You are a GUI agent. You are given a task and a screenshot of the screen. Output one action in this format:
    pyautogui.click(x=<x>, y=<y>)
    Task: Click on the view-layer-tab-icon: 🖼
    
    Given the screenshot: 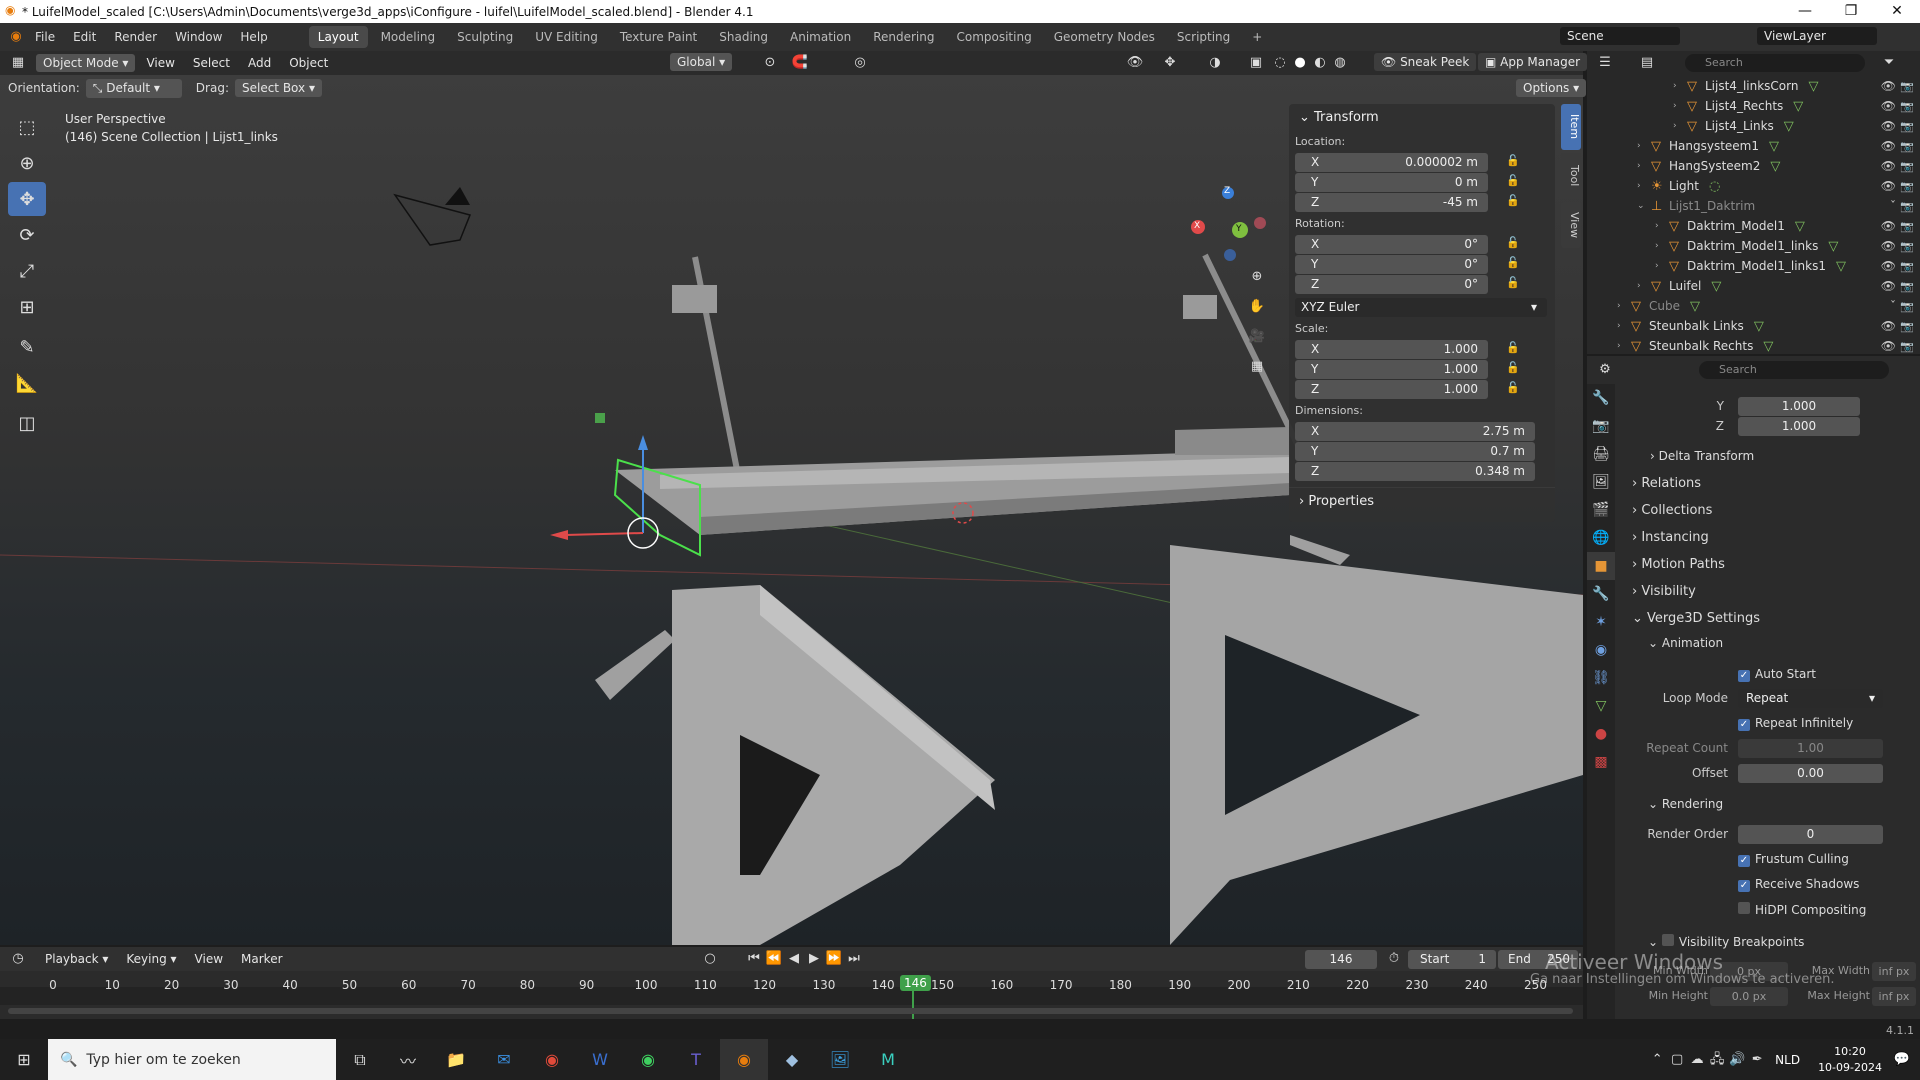 What is the action you would take?
    pyautogui.click(x=1601, y=482)
    